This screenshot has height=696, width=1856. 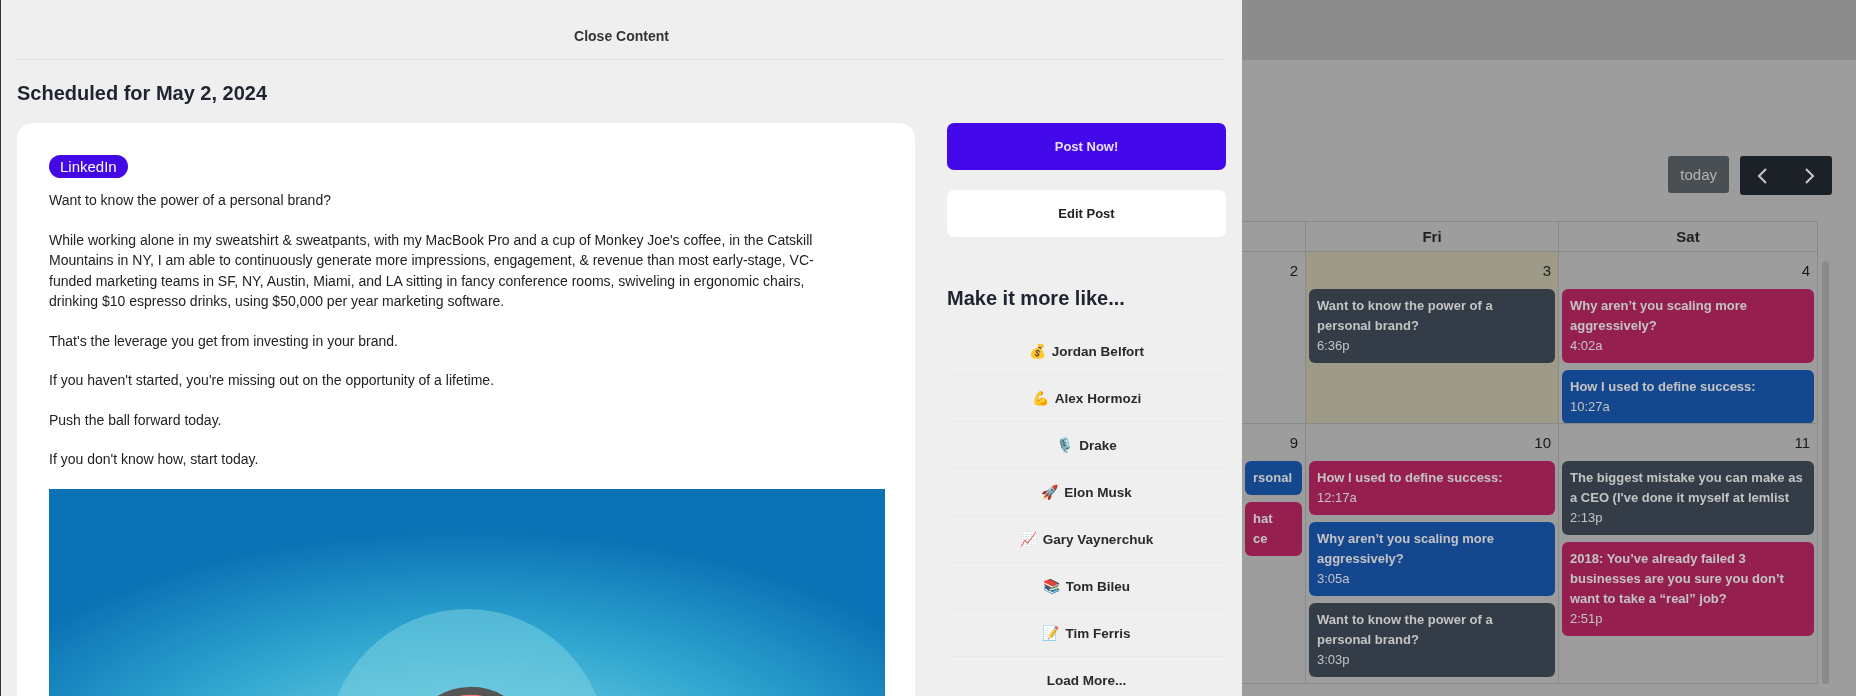 What do you see at coordinates (1334, 660) in the screenshot?
I see `event-time: 3:03p` at bounding box center [1334, 660].